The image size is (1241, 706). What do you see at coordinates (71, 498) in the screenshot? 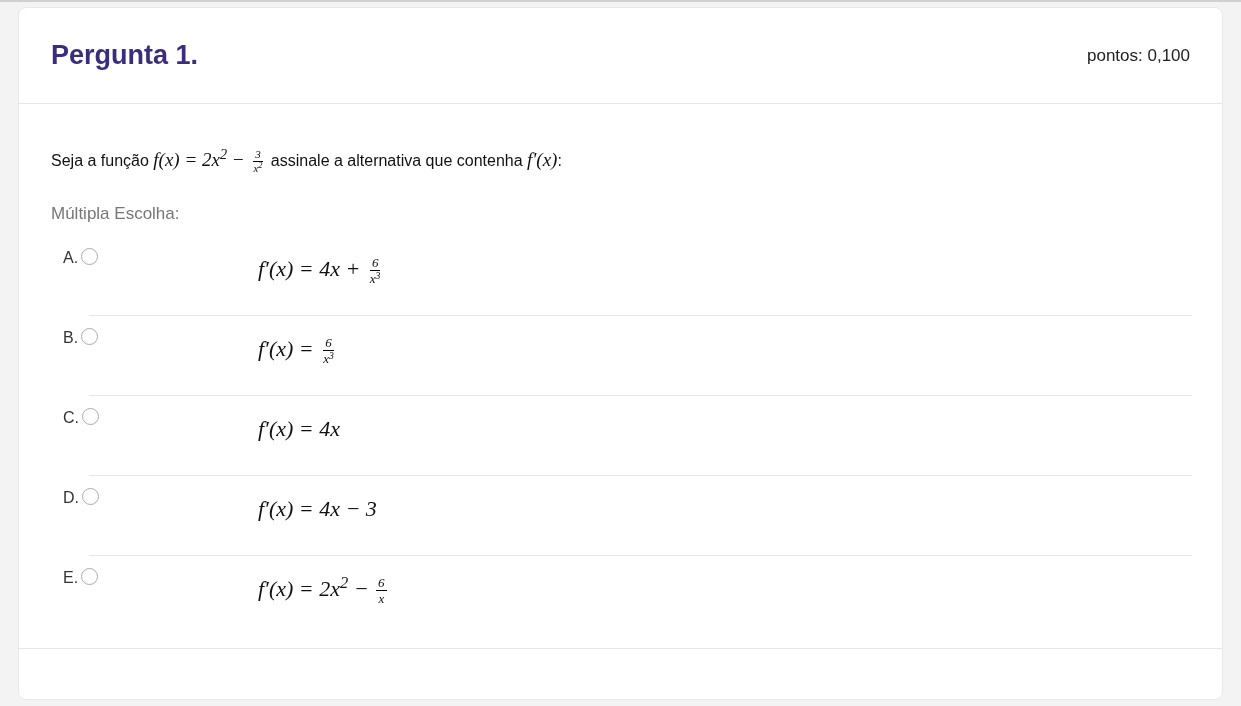
I see `option-letter: D.` at bounding box center [71, 498].